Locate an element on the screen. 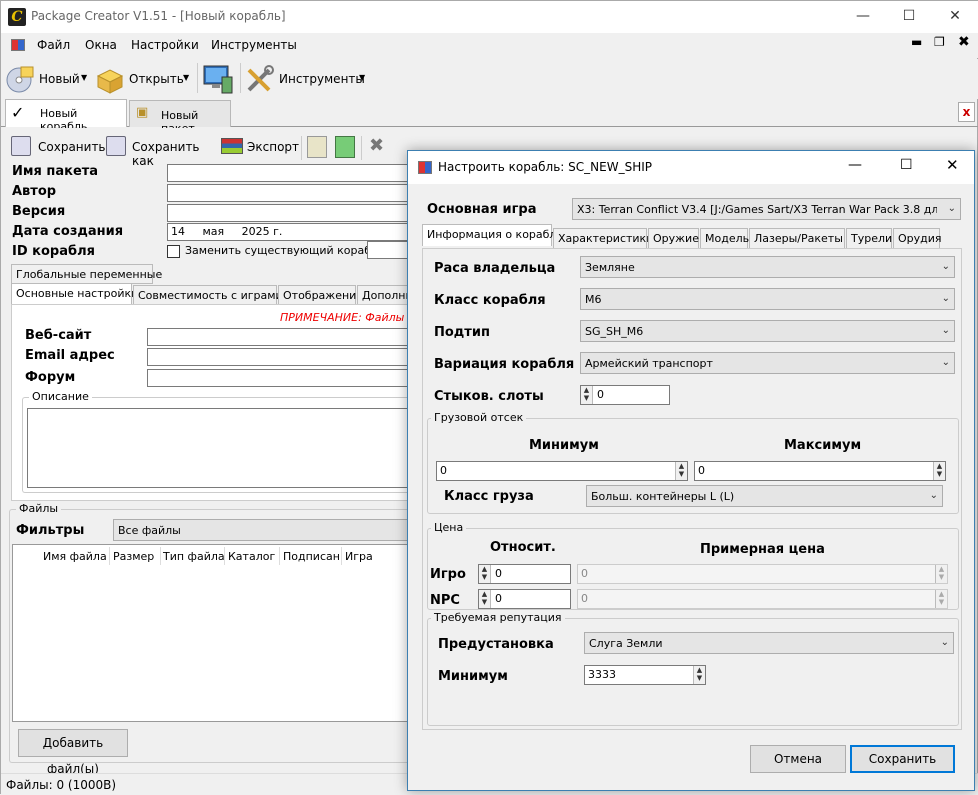 The height and width of the screenshot is (795, 978). tab-ship-info: Информация о корабле is located at coordinates (492, 235).